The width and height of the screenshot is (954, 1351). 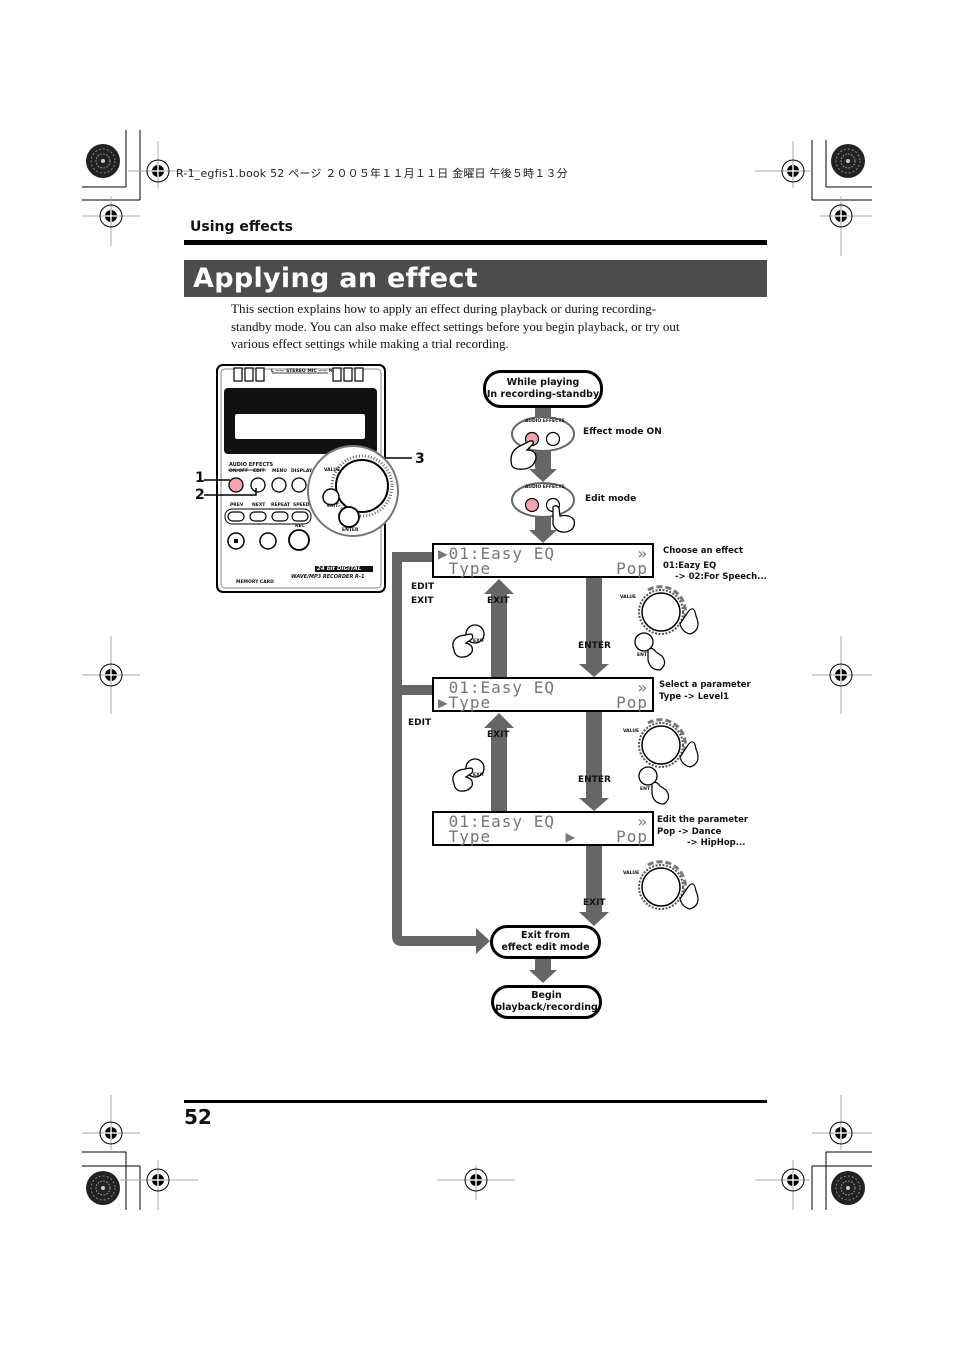 What do you see at coordinates (543, 394) in the screenshot?
I see `start-line: In recording-standby` at bounding box center [543, 394].